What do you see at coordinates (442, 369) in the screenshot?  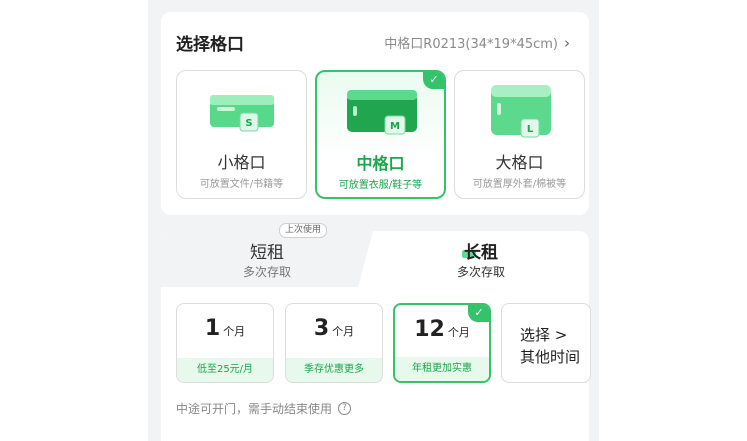 I see `duration-promo: 年租更加实惠` at bounding box center [442, 369].